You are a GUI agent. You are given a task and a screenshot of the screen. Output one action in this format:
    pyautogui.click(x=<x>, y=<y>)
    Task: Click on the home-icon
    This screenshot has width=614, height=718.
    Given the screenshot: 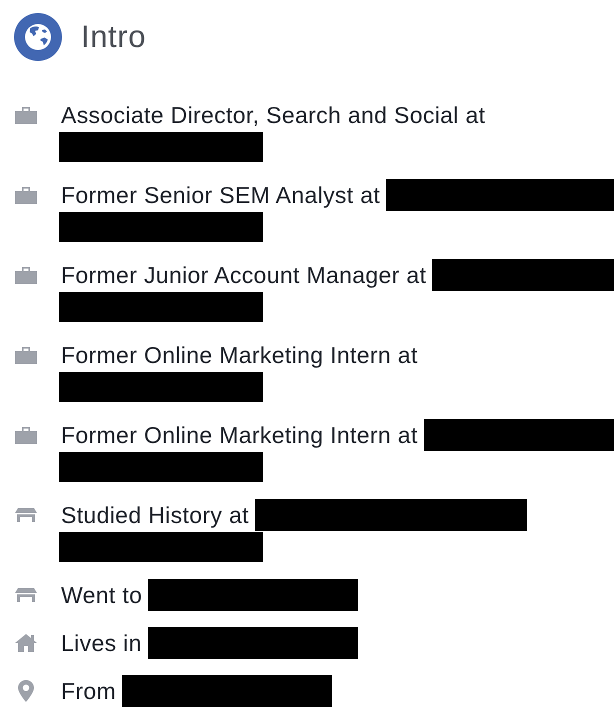 What is the action you would take?
    pyautogui.click(x=26, y=643)
    